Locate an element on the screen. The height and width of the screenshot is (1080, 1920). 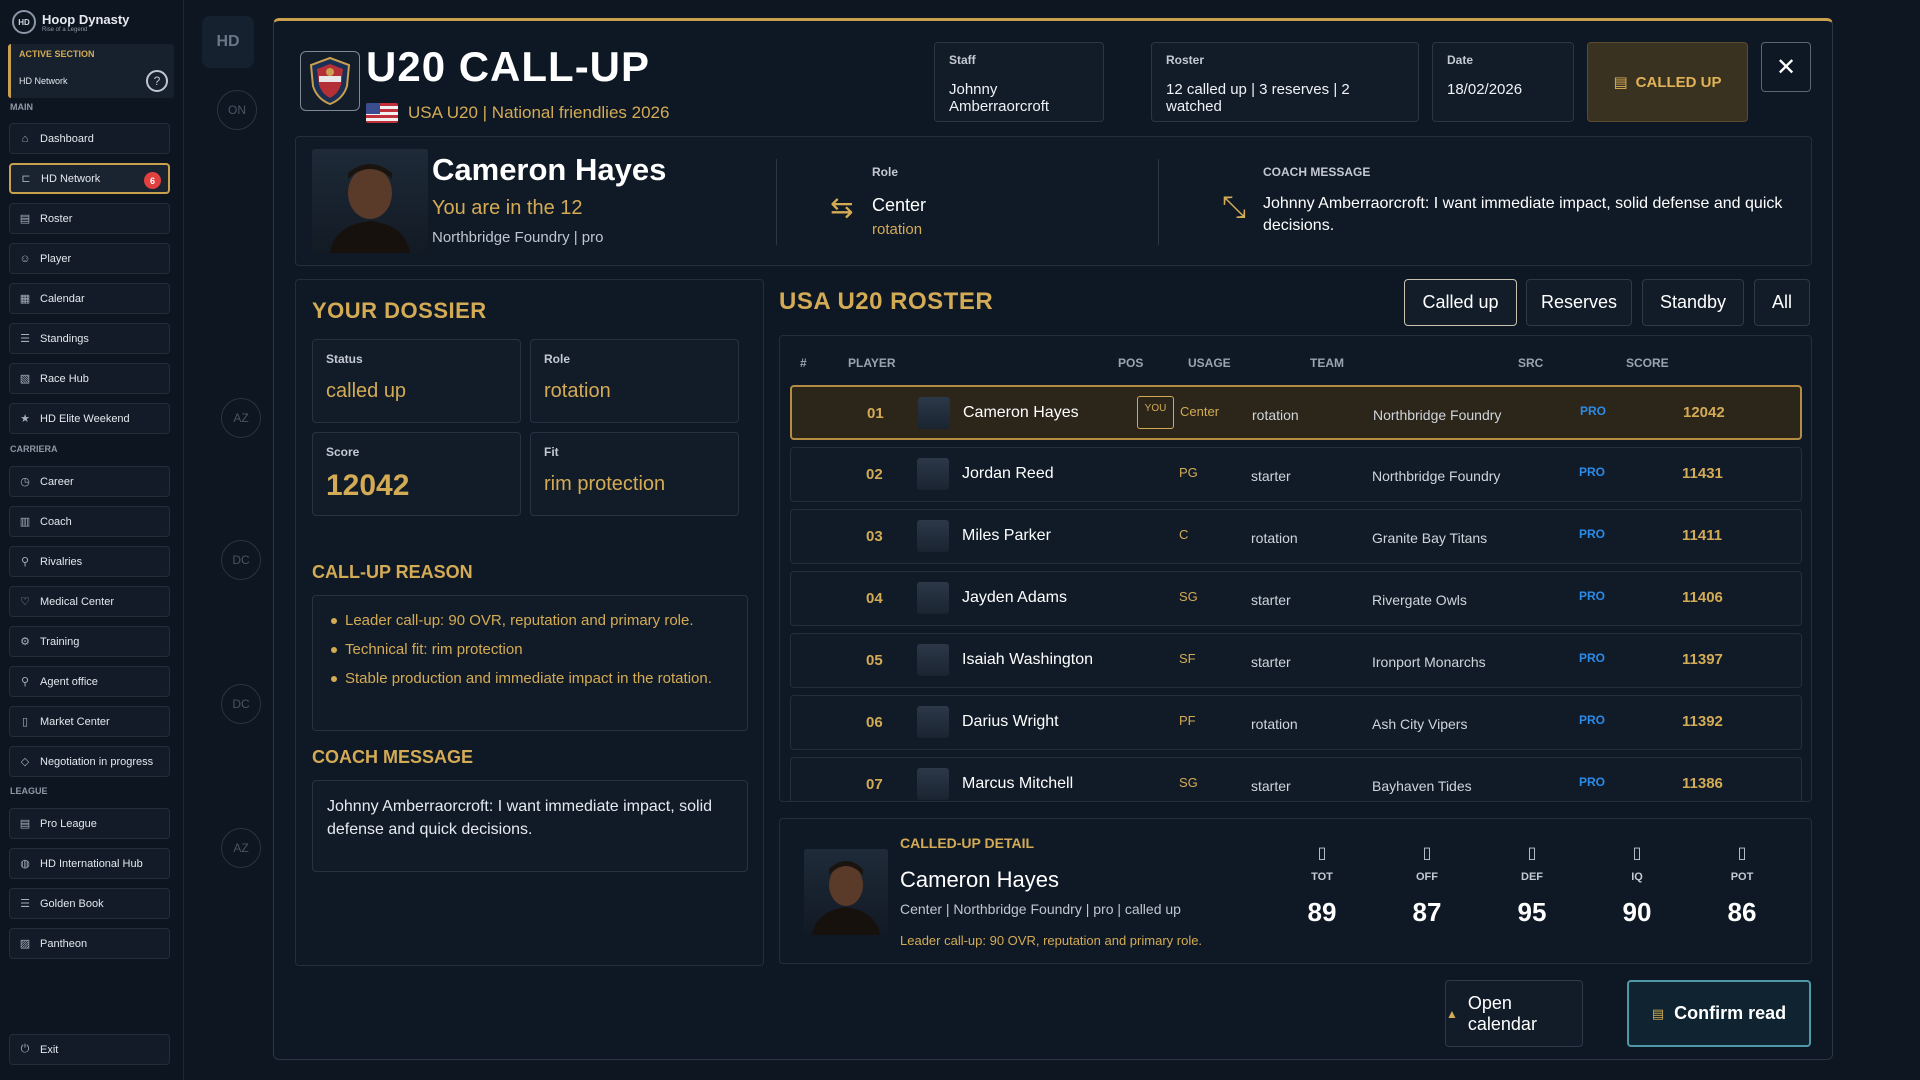
sidebar-item-label: HD International Hub is located at coordinates (91, 863).